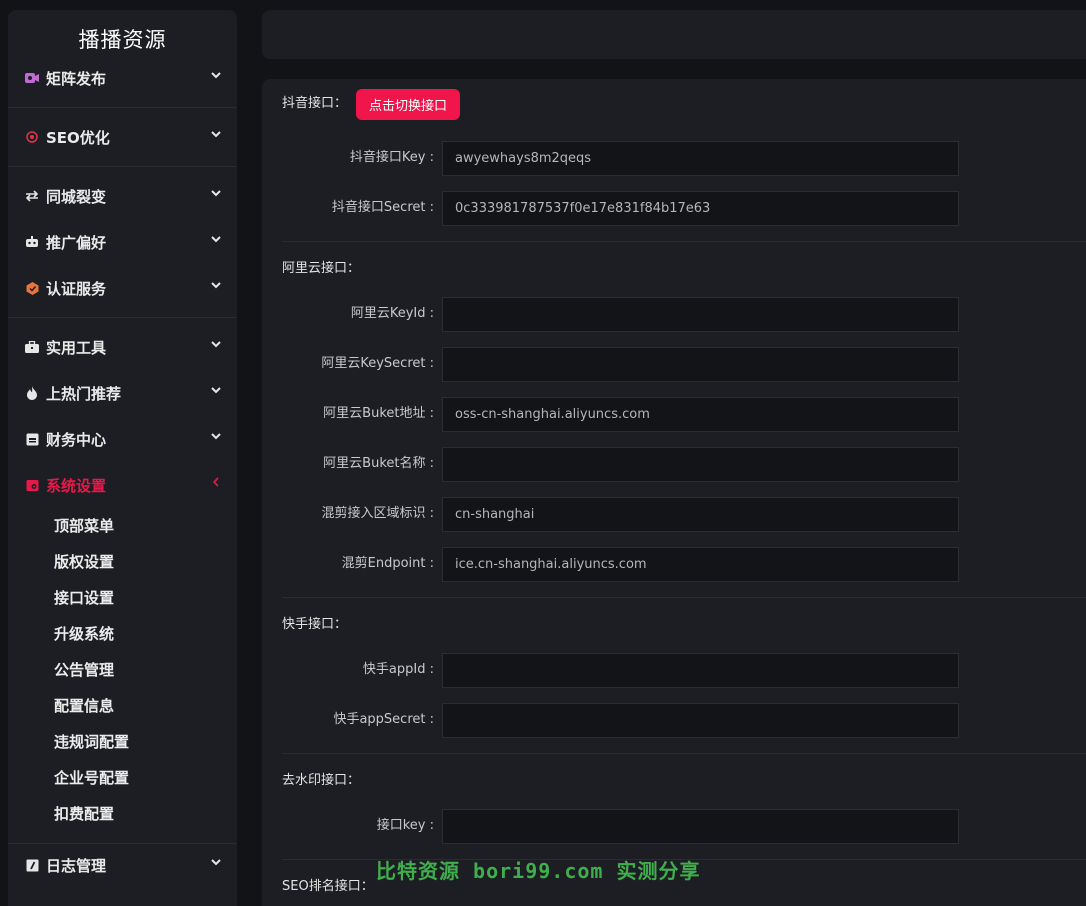 The image size is (1086, 906). I want to click on aliyun-bucket-address-label: 阿里云Buket地址 :, so click(378, 413).